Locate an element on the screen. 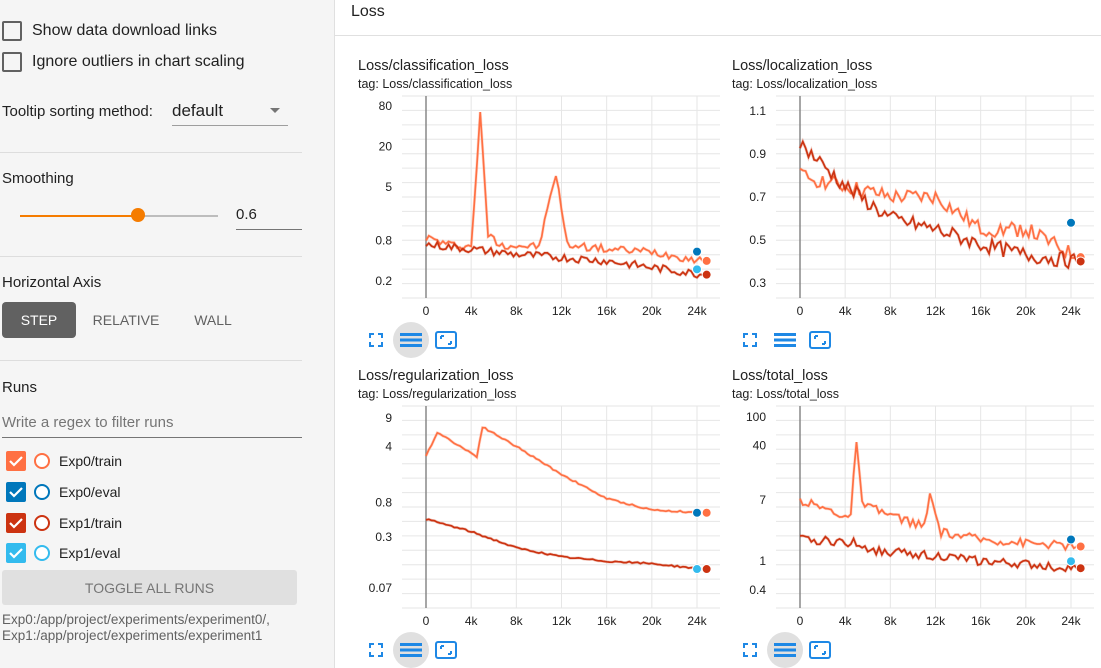  run-label: Exp1/train is located at coordinates (91, 523).